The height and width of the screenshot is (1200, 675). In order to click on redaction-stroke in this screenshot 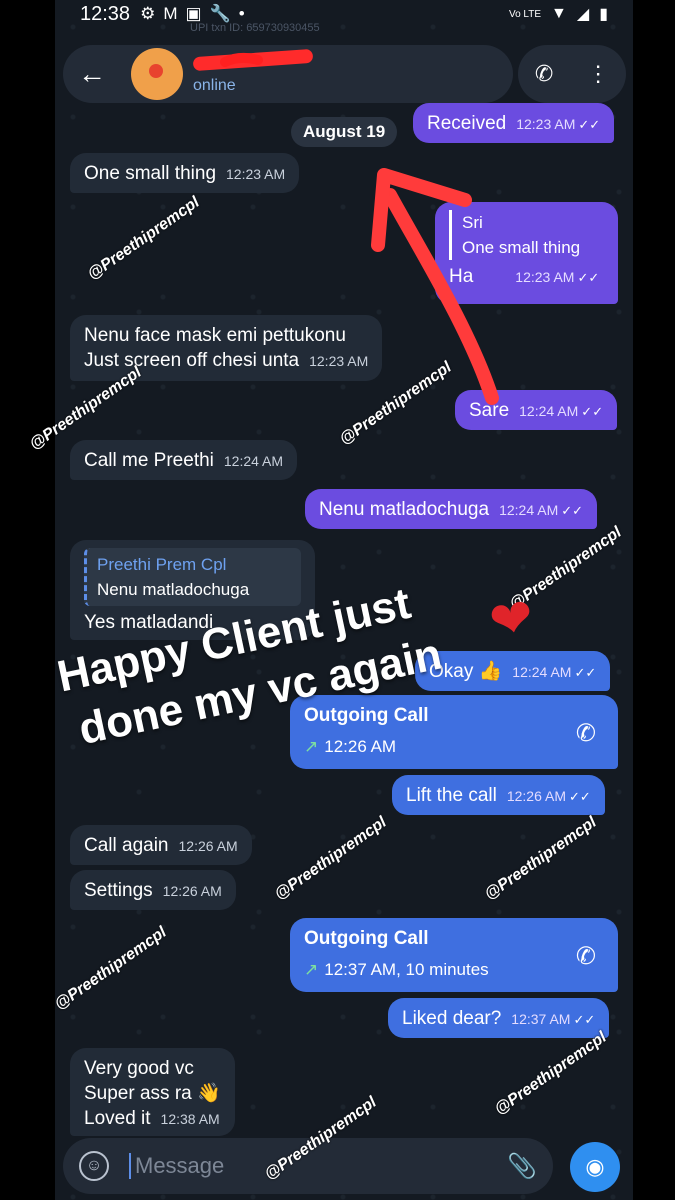, I will do `click(241, 59)`.